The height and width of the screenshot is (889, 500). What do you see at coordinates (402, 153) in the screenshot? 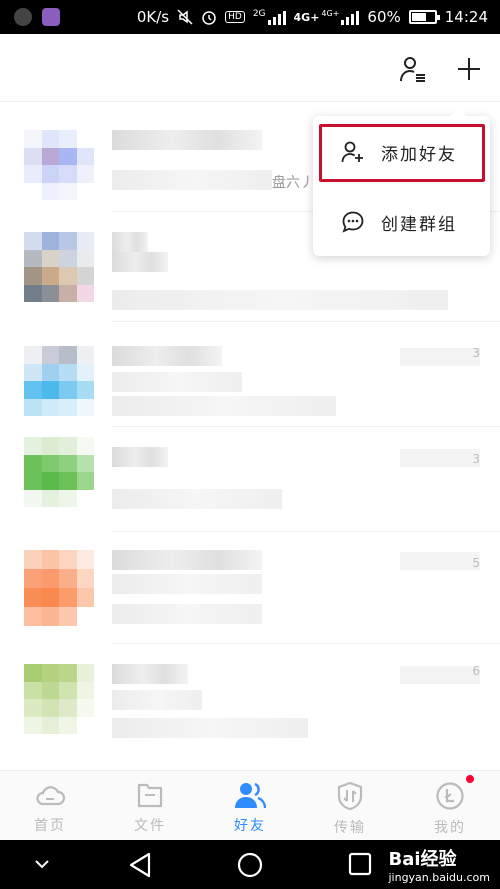
I see `highlight-box` at bounding box center [402, 153].